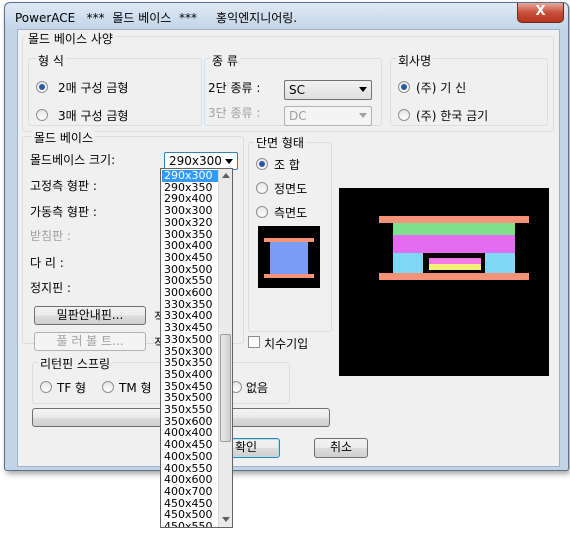  I want to click on section-thumbnail, so click(289, 257).